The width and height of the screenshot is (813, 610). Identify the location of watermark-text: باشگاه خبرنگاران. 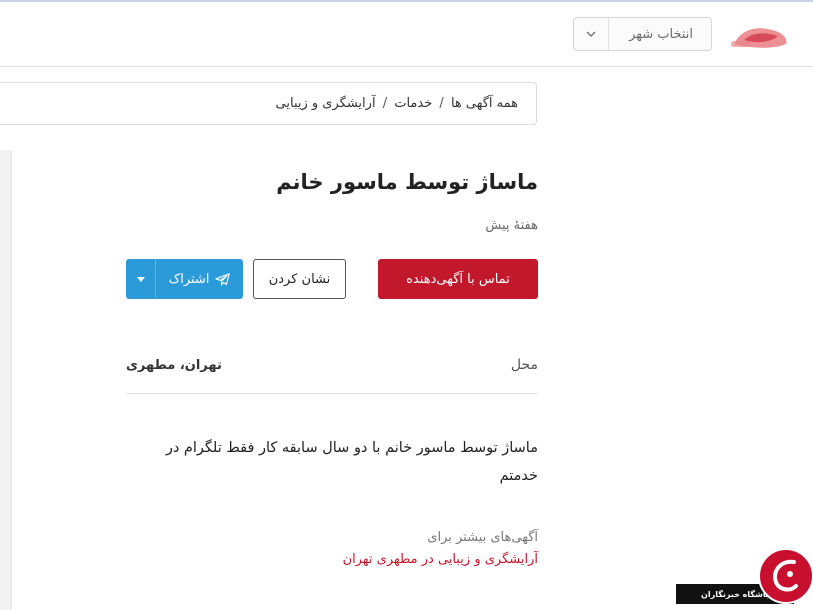
(735, 594).